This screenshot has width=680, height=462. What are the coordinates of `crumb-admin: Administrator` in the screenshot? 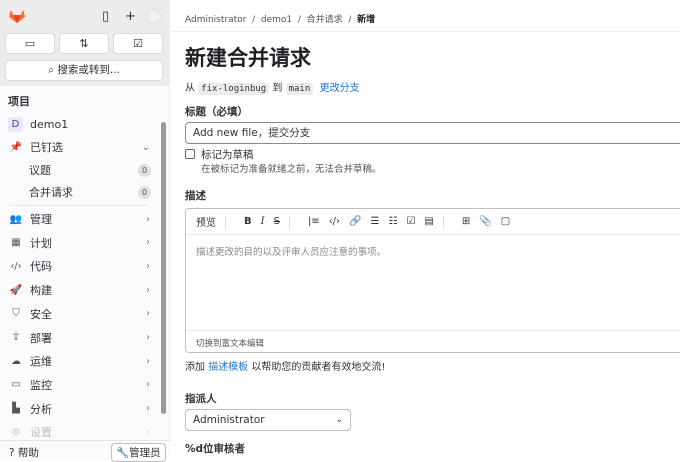 It's located at (215, 20).